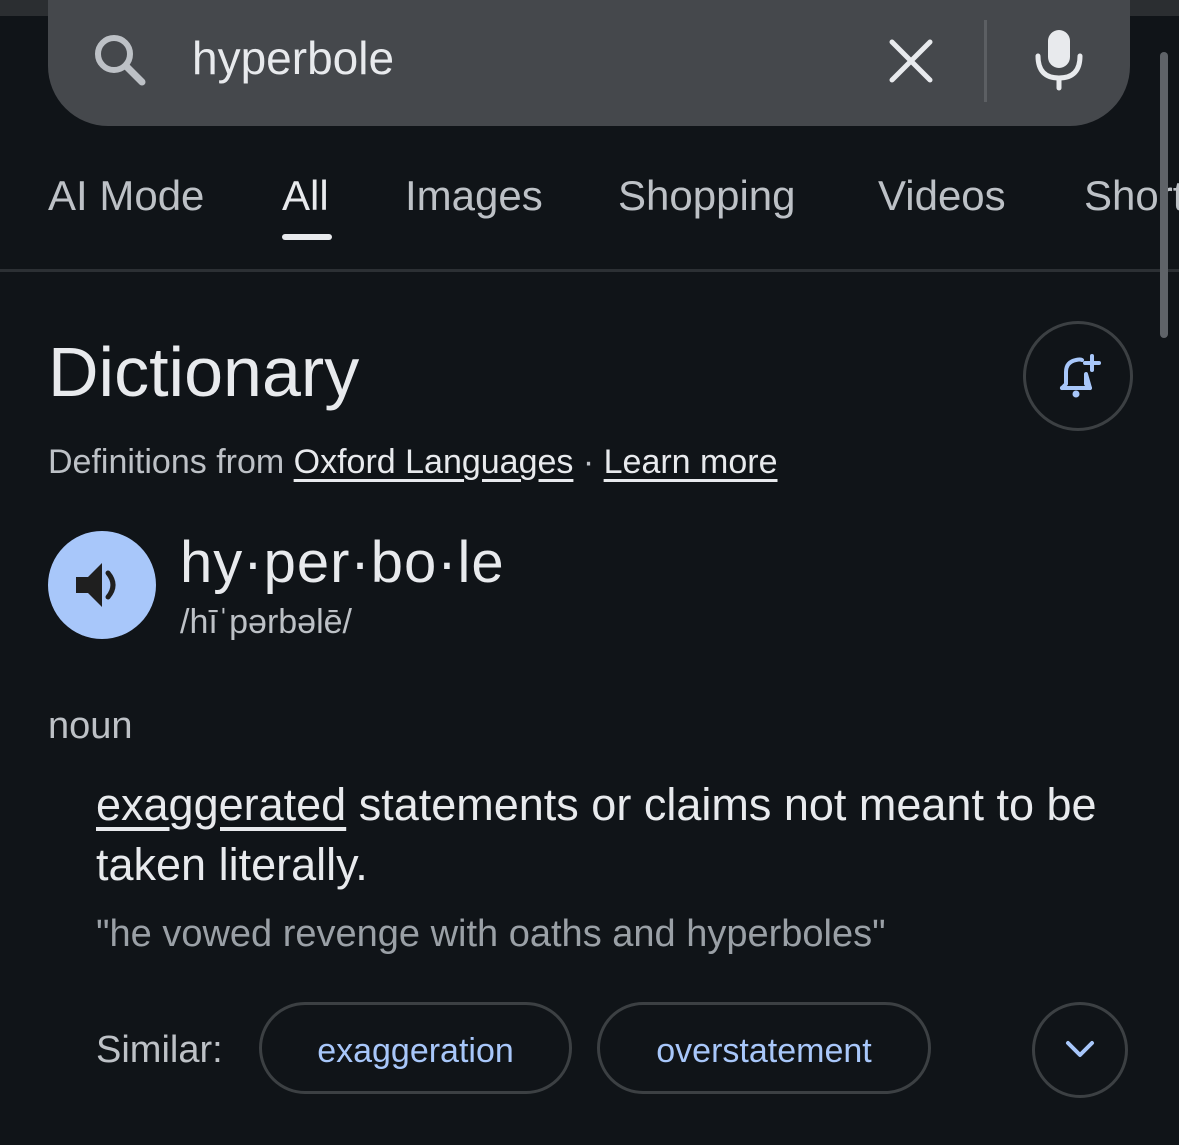 This screenshot has width=1179, height=1145. What do you see at coordinates (204, 372) in the screenshot?
I see `dictionary-title: Dictionary` at bounding box center [204, 372].